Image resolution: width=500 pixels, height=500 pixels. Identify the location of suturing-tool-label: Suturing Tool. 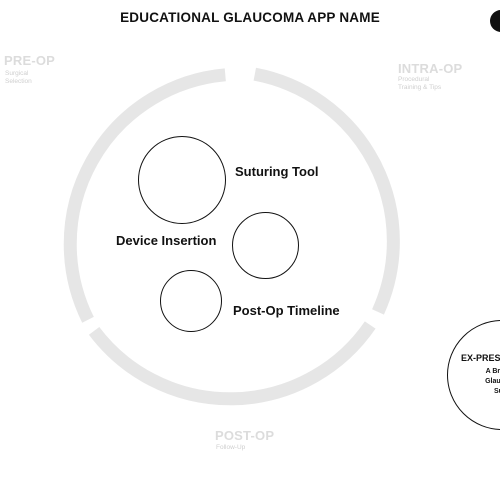
(277, 171).